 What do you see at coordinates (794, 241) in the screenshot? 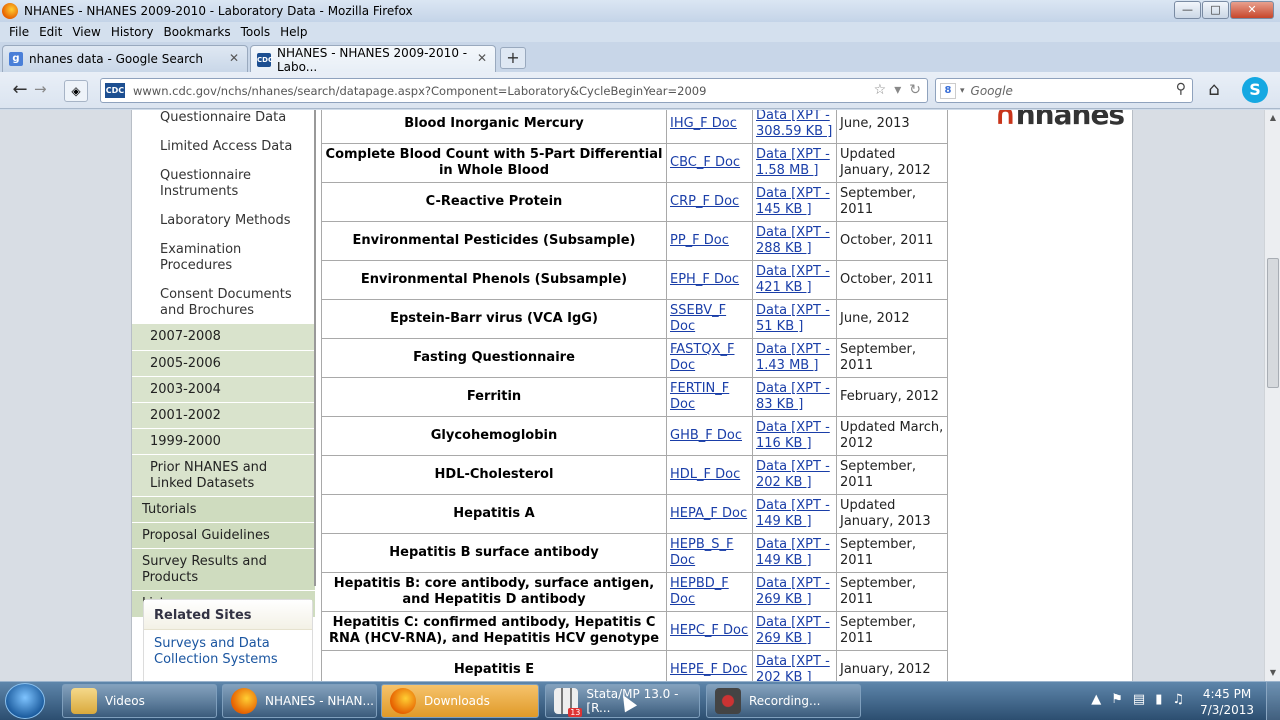
I see `data-download-link: Data [XPT - 288 KB ]` at bounding box center [794, 241].